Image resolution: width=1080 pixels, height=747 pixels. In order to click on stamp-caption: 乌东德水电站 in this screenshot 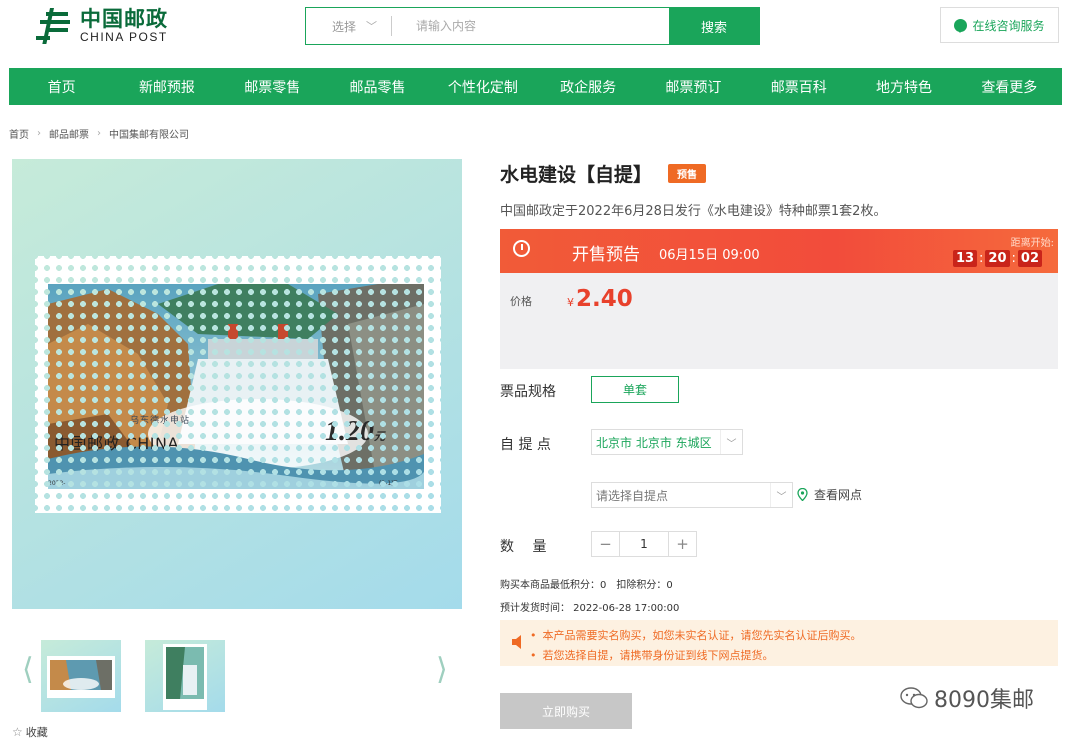, I will do `click(160, 421)`.